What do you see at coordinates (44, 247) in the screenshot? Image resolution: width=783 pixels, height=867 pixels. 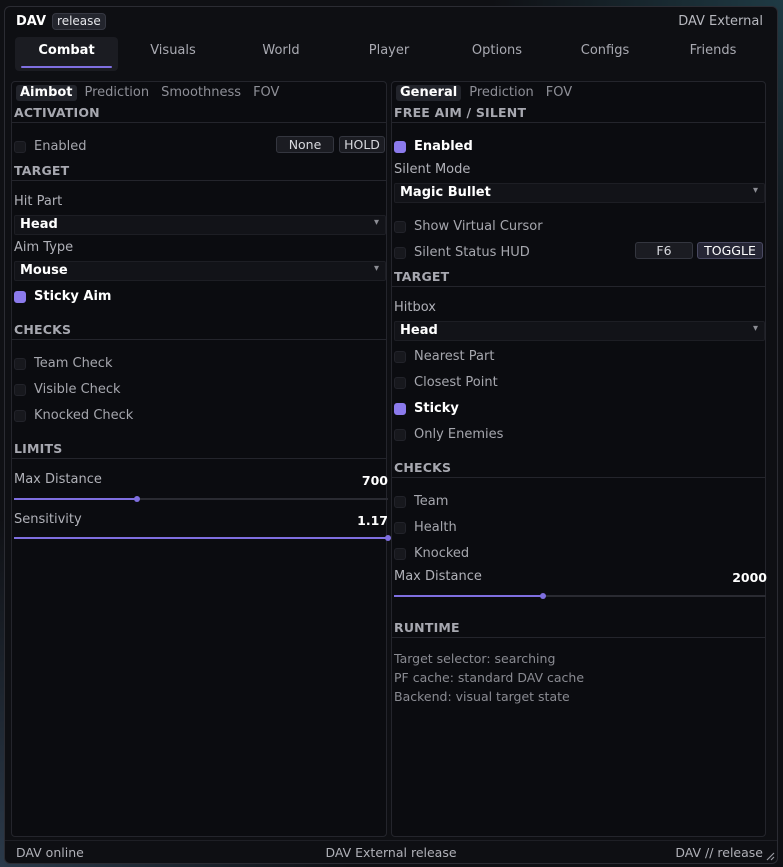 I see `aim-type-label: Aim Type` at bounding box center [44, 247].